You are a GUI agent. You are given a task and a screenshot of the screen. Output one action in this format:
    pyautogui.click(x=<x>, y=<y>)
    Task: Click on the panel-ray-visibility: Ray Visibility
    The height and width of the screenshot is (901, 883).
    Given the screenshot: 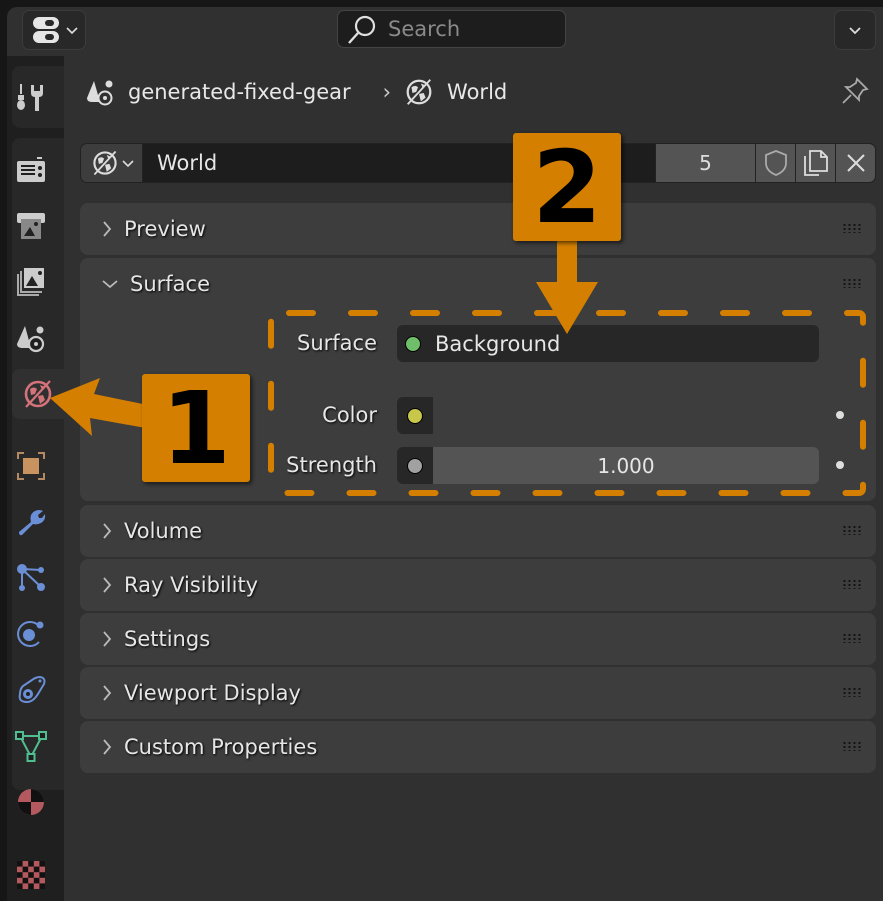 What is the action you would take?
    pyautogui.click(x=478, y=585)
    